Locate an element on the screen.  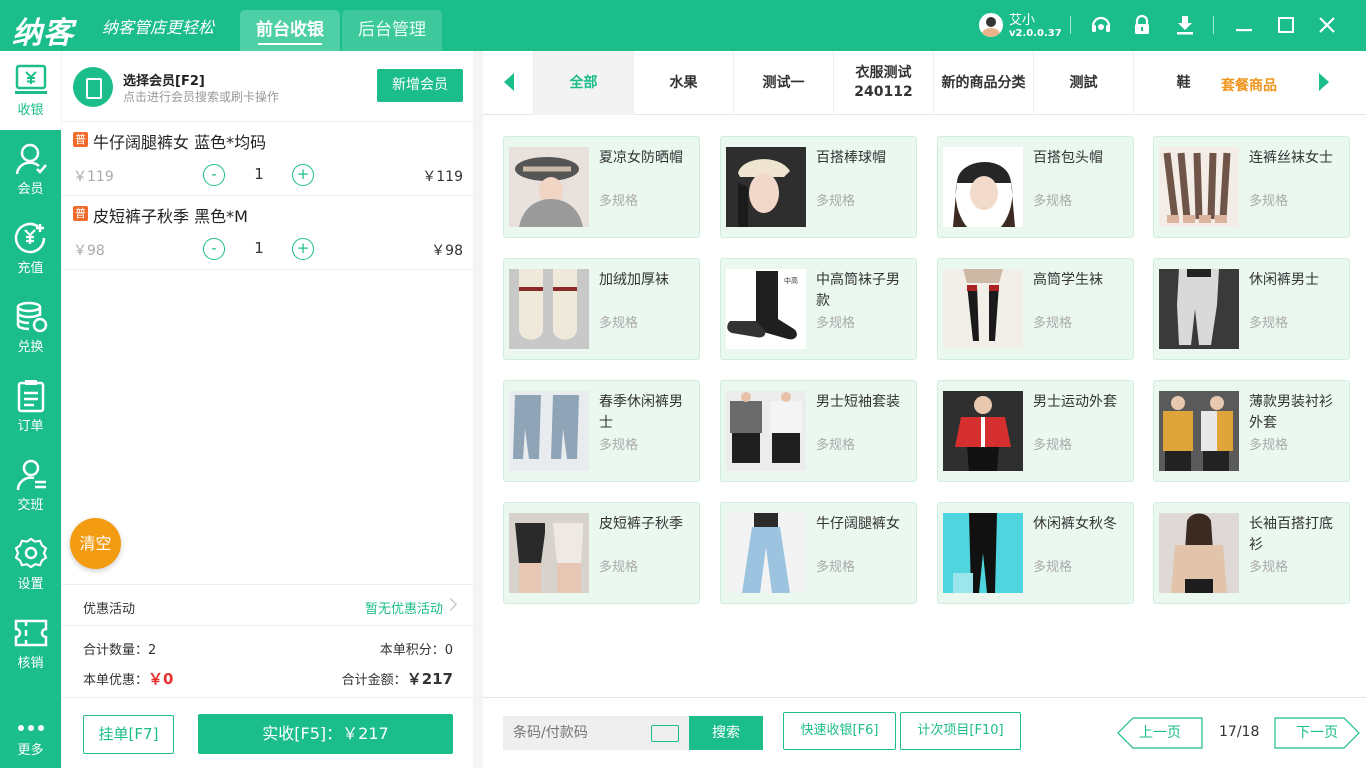
sidebar-item-exchange: 兑换 is located at coordinates (30, 327).